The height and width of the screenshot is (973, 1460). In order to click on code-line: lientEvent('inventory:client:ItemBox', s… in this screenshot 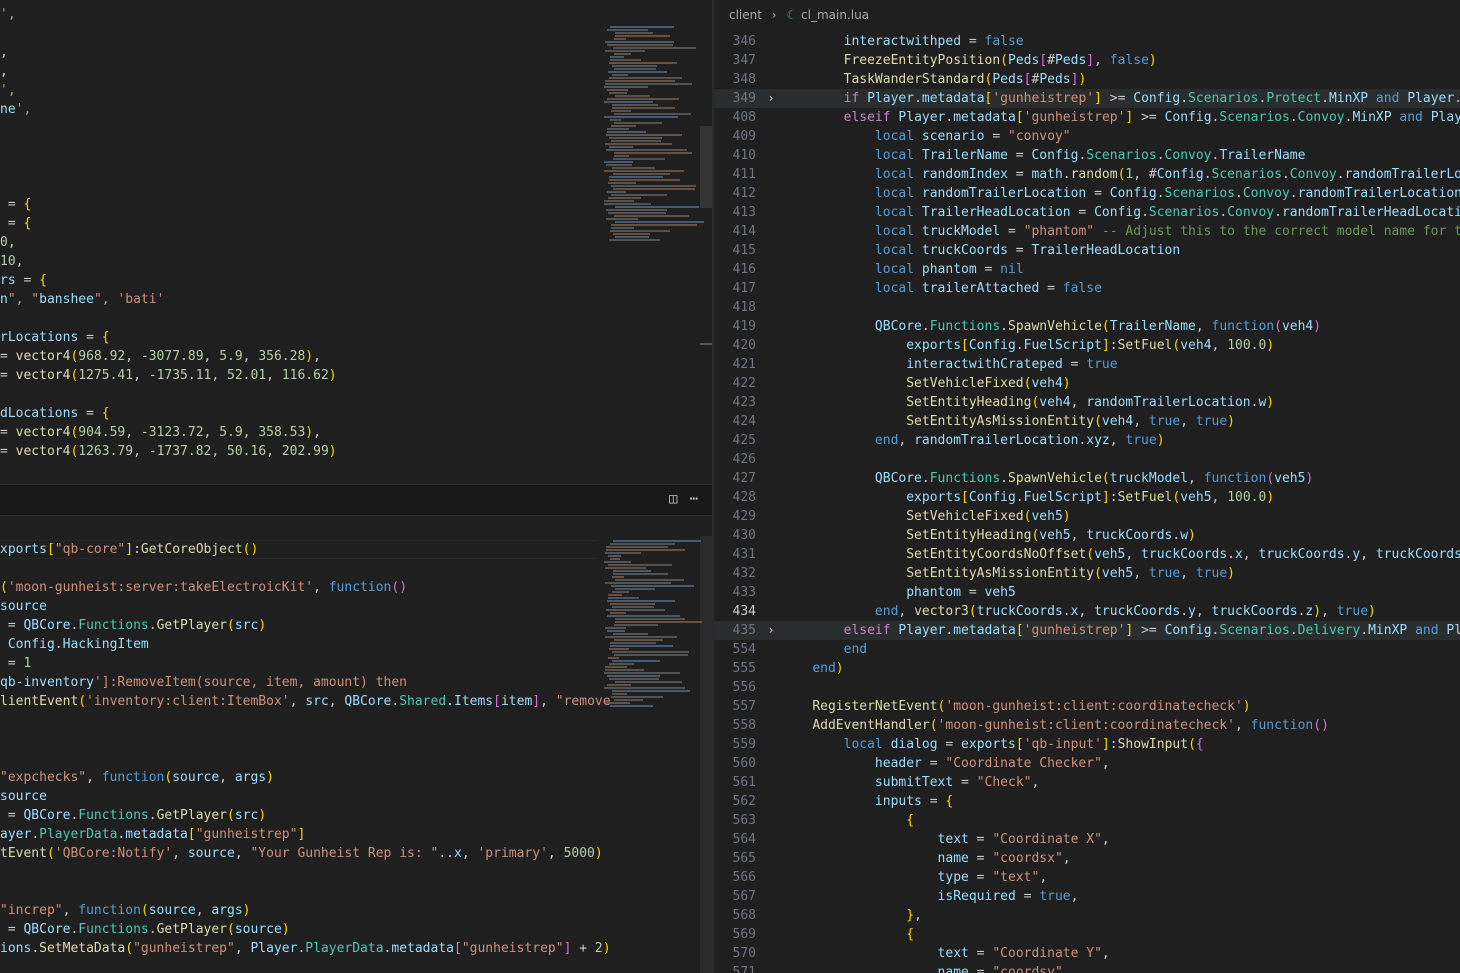, I will do `click(305, 701)`.